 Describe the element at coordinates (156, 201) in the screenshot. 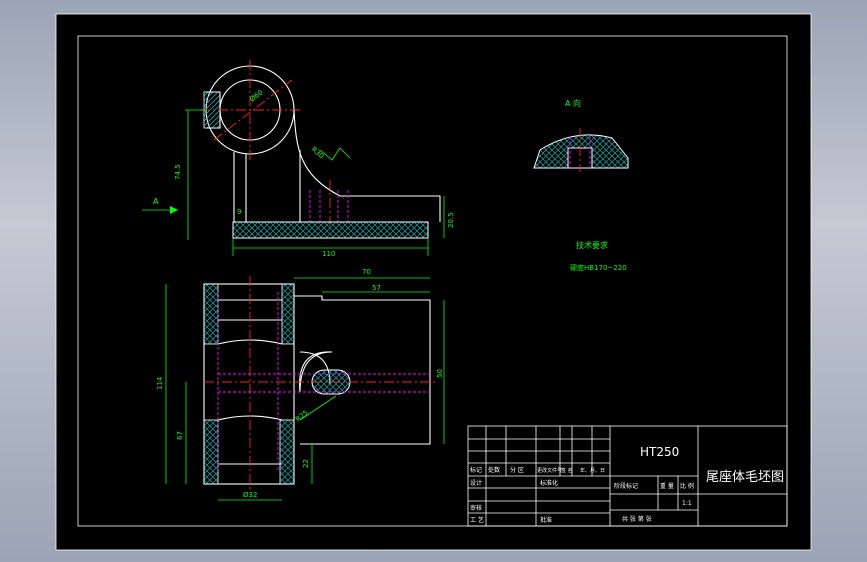

I see `view-arrow-label: A` at that location.